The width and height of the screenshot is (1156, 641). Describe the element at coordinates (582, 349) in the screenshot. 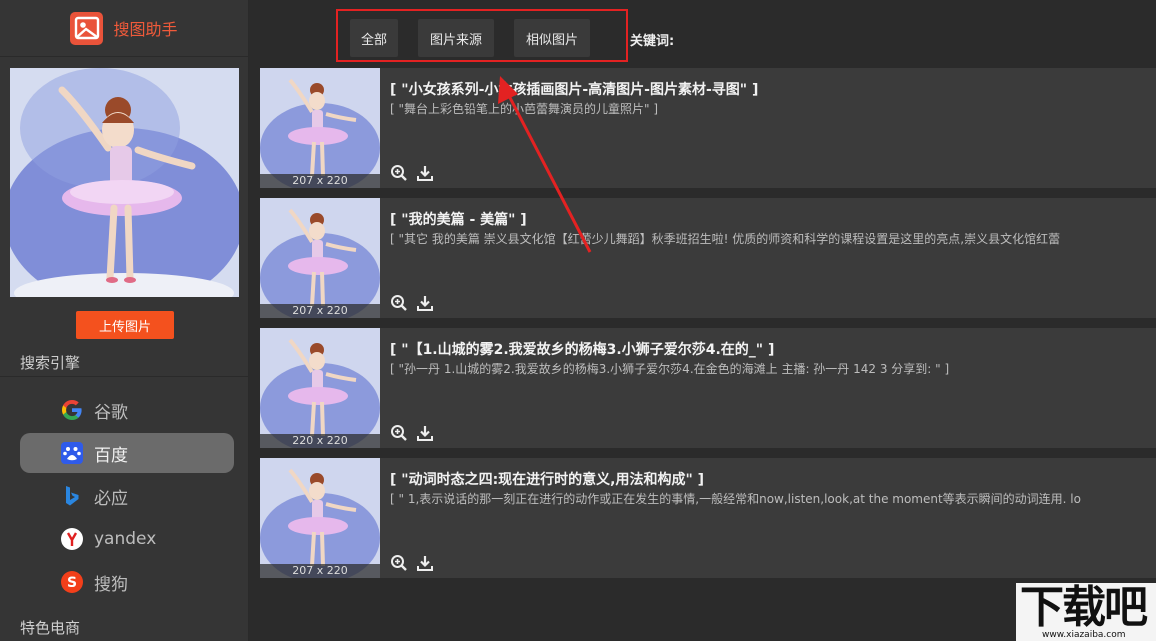

I see `result-title: [ "【1.山城的雾2.我爱故乡的杨梅3.小狮子爱尔莎4.在的_" ]` at that location.